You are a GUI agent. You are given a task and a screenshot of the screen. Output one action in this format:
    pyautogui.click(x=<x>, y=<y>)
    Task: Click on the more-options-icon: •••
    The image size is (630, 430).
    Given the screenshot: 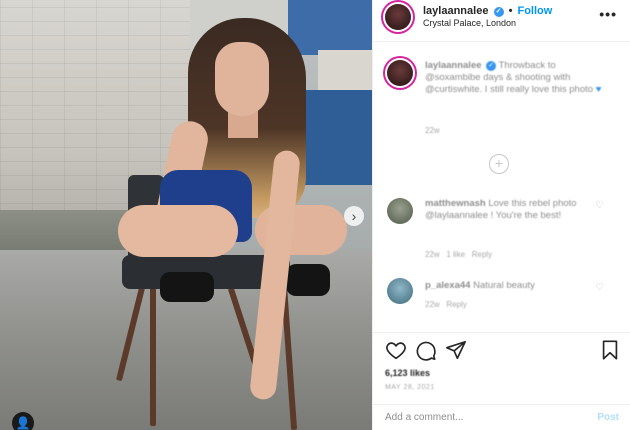 What is the action you would take?
    pyautogui.click(x=608, y=14)
    